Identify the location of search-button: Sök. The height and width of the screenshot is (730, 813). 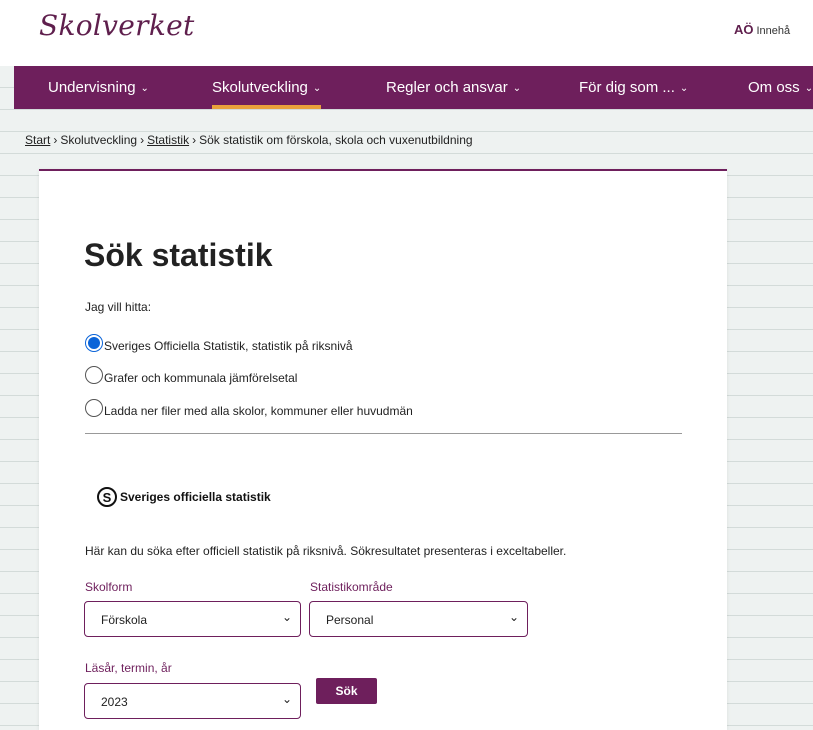
(346, 691).